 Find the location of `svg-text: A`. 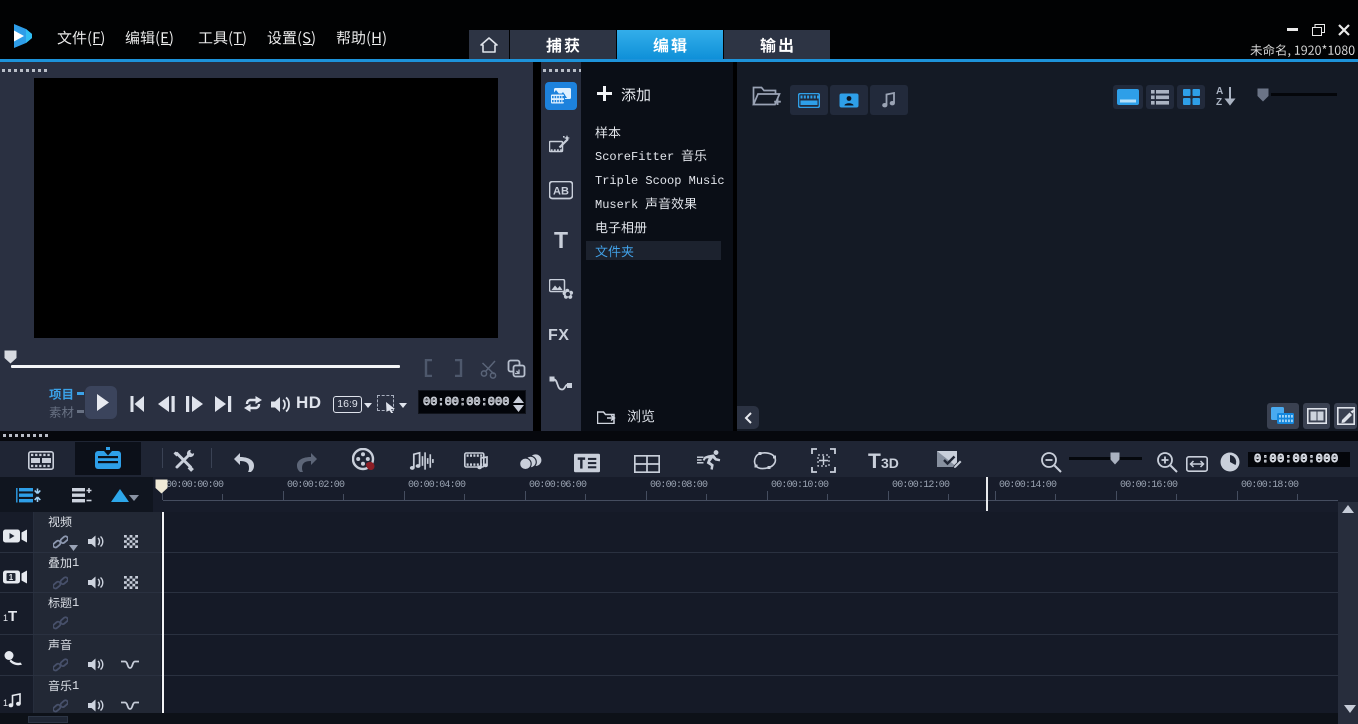

svg-text: A is located at coordinates (1219, 91).